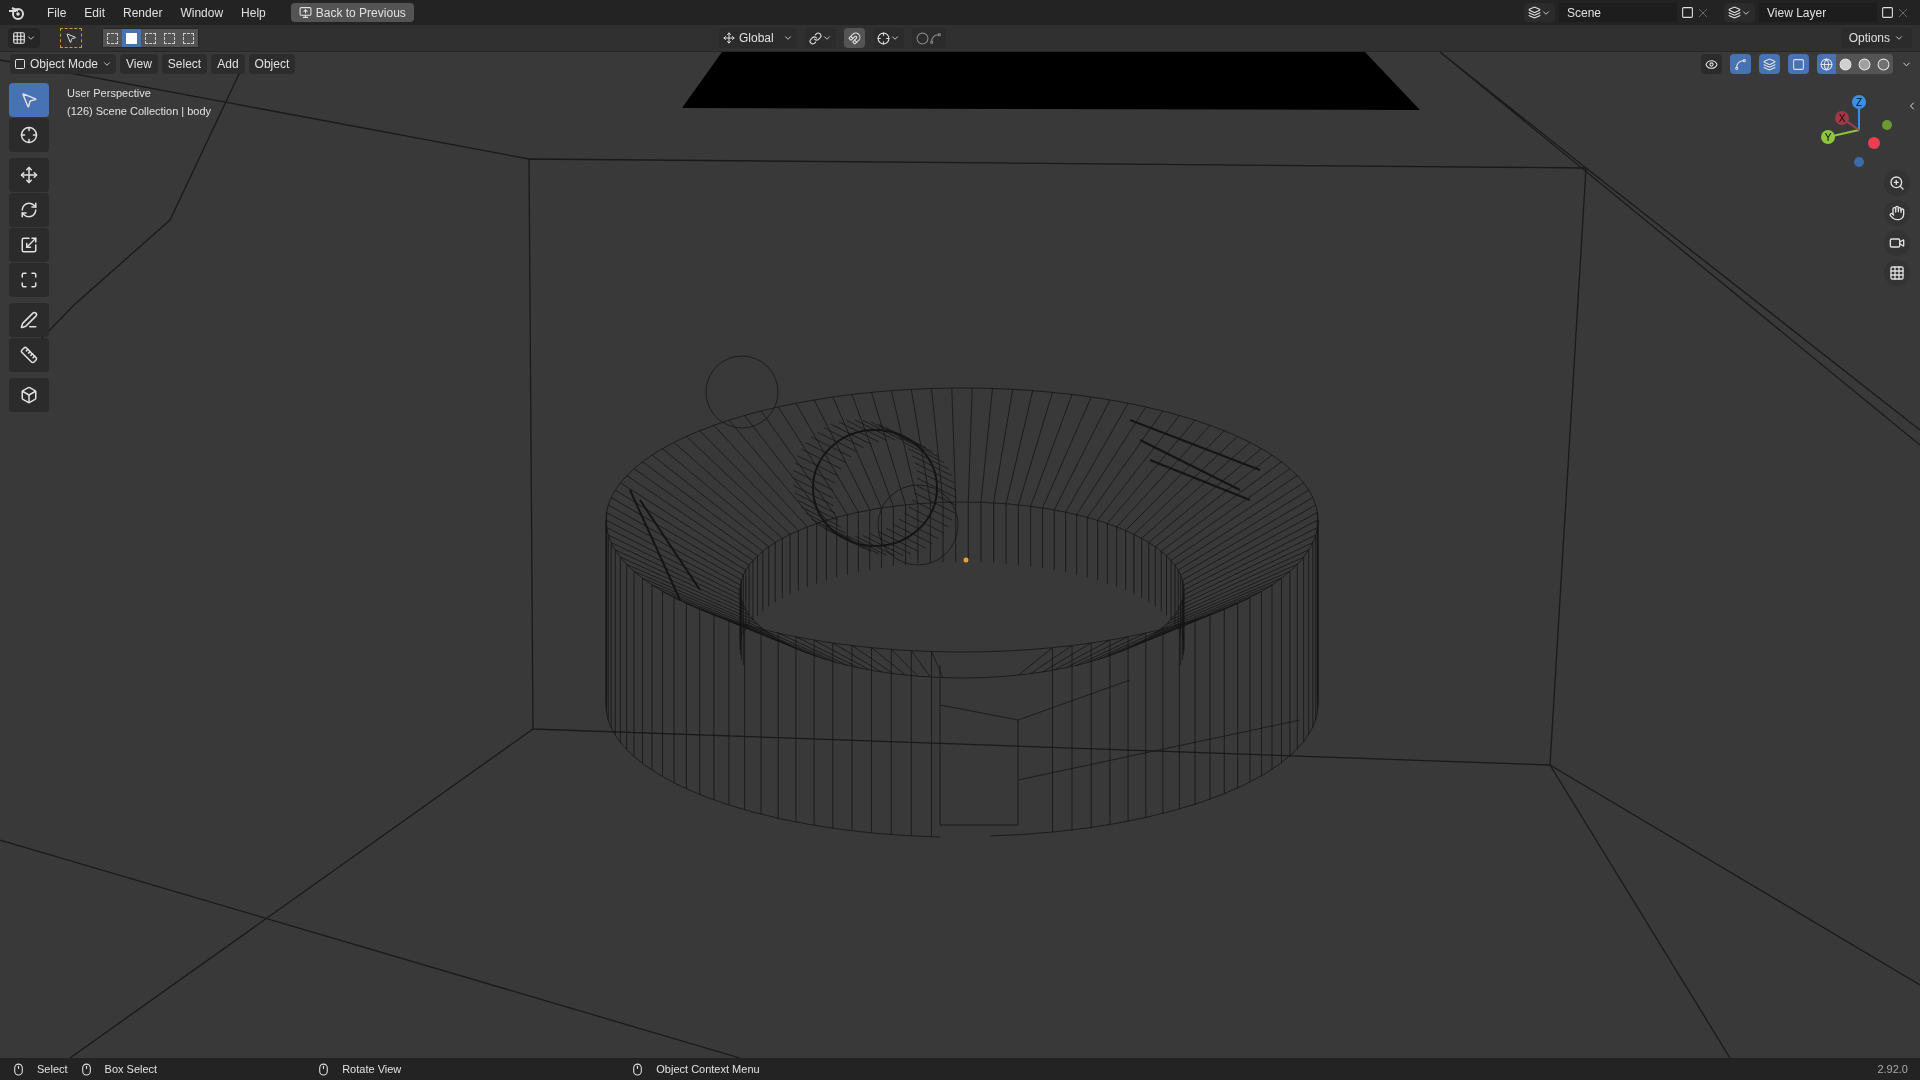 The width and height of the screenshot is (1920, 1080). Describe the element at coordinates (1876, 38) in the screenshot. I see `options-dropdown: Options` at that location.